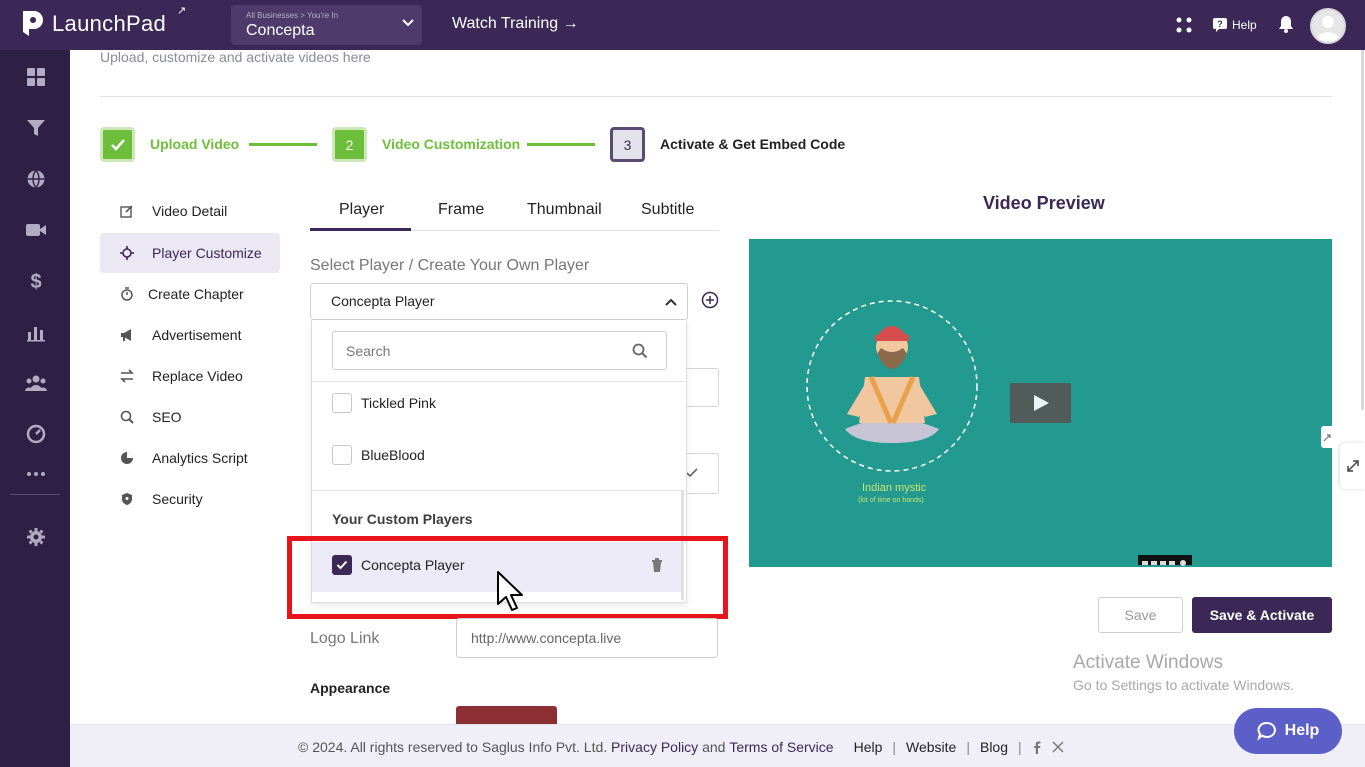 Image resolution: width=1365 pixels, height=767 pixels. I want to click on watch-training-link: Watch Training →, so click(515, 24).